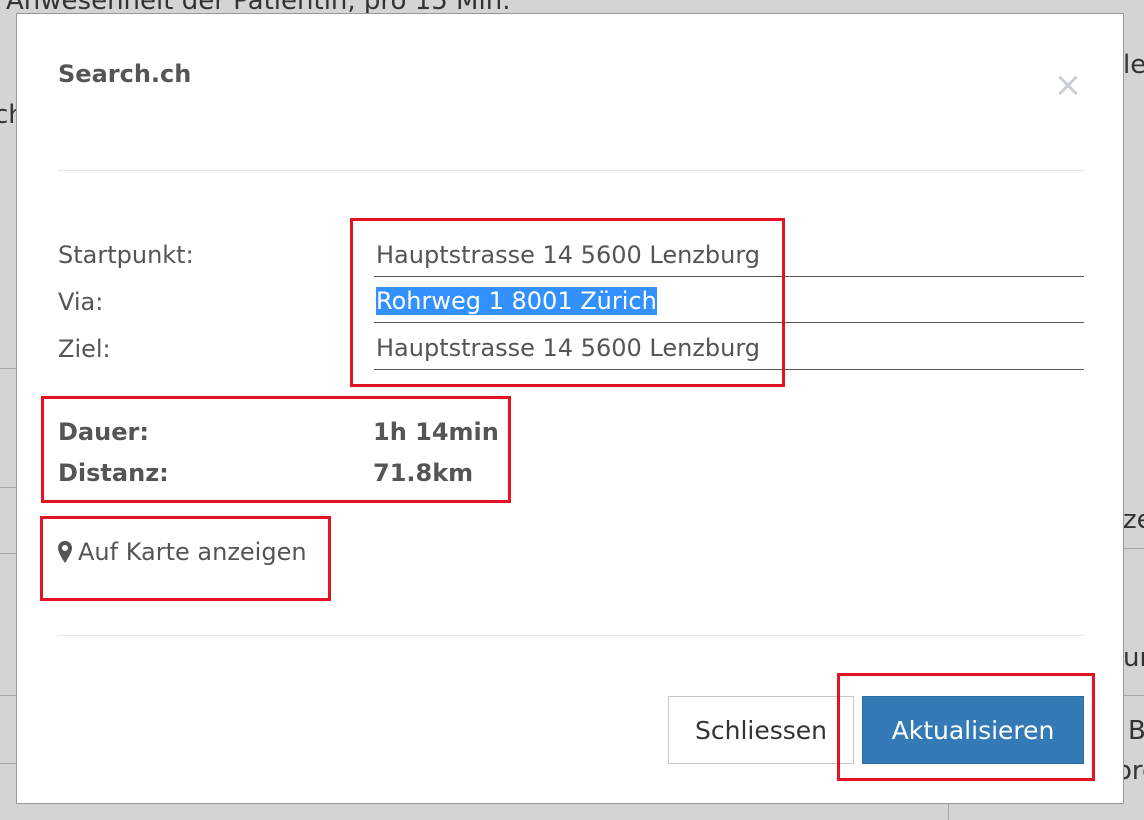  Describe the element at coordinates (1133, 658) in the screenshot. I see `background-text-right: ur` at that location.